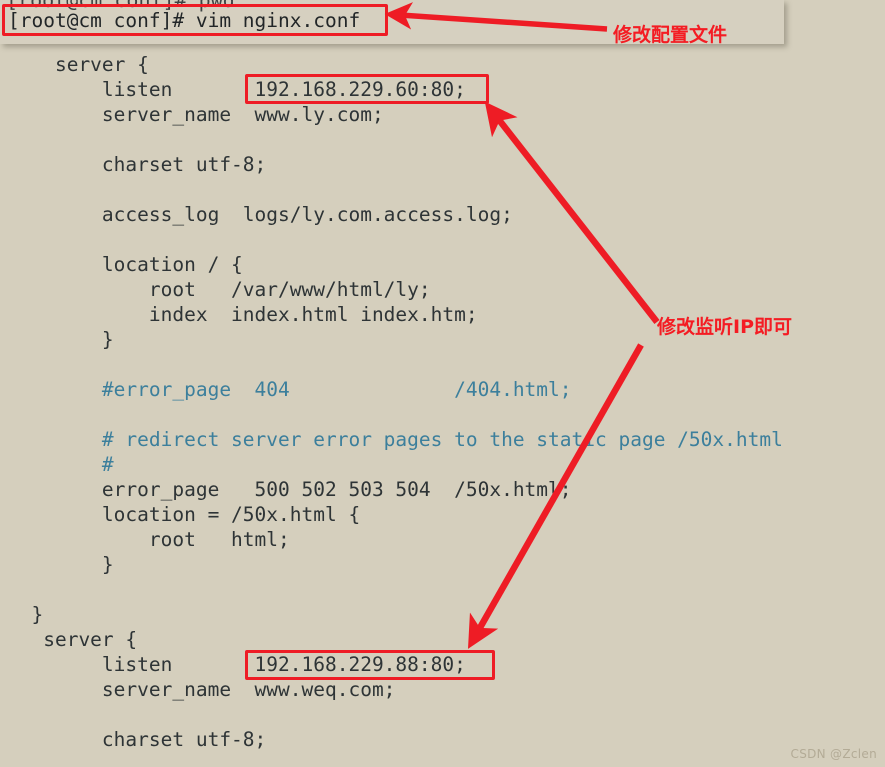  What do you see at coordinates (61, 464) in the screenshot?
I see `code-line: #` at bounding box center [61, 464].